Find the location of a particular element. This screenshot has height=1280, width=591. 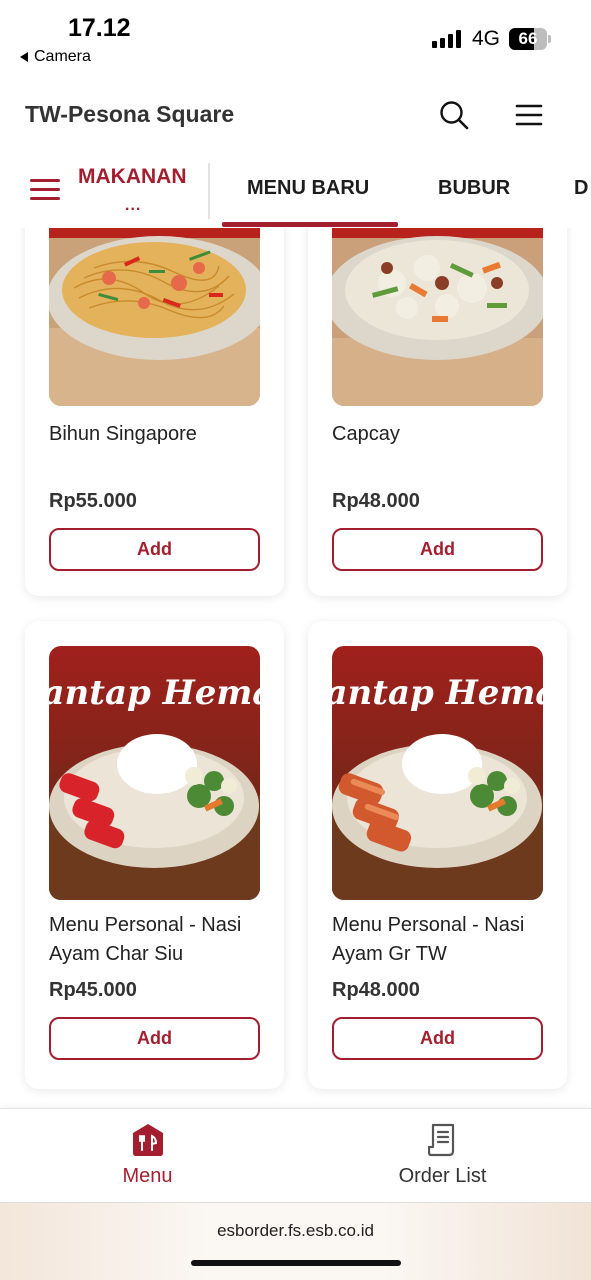

nav-menu: Menu is located at coordinates (147, 1156).